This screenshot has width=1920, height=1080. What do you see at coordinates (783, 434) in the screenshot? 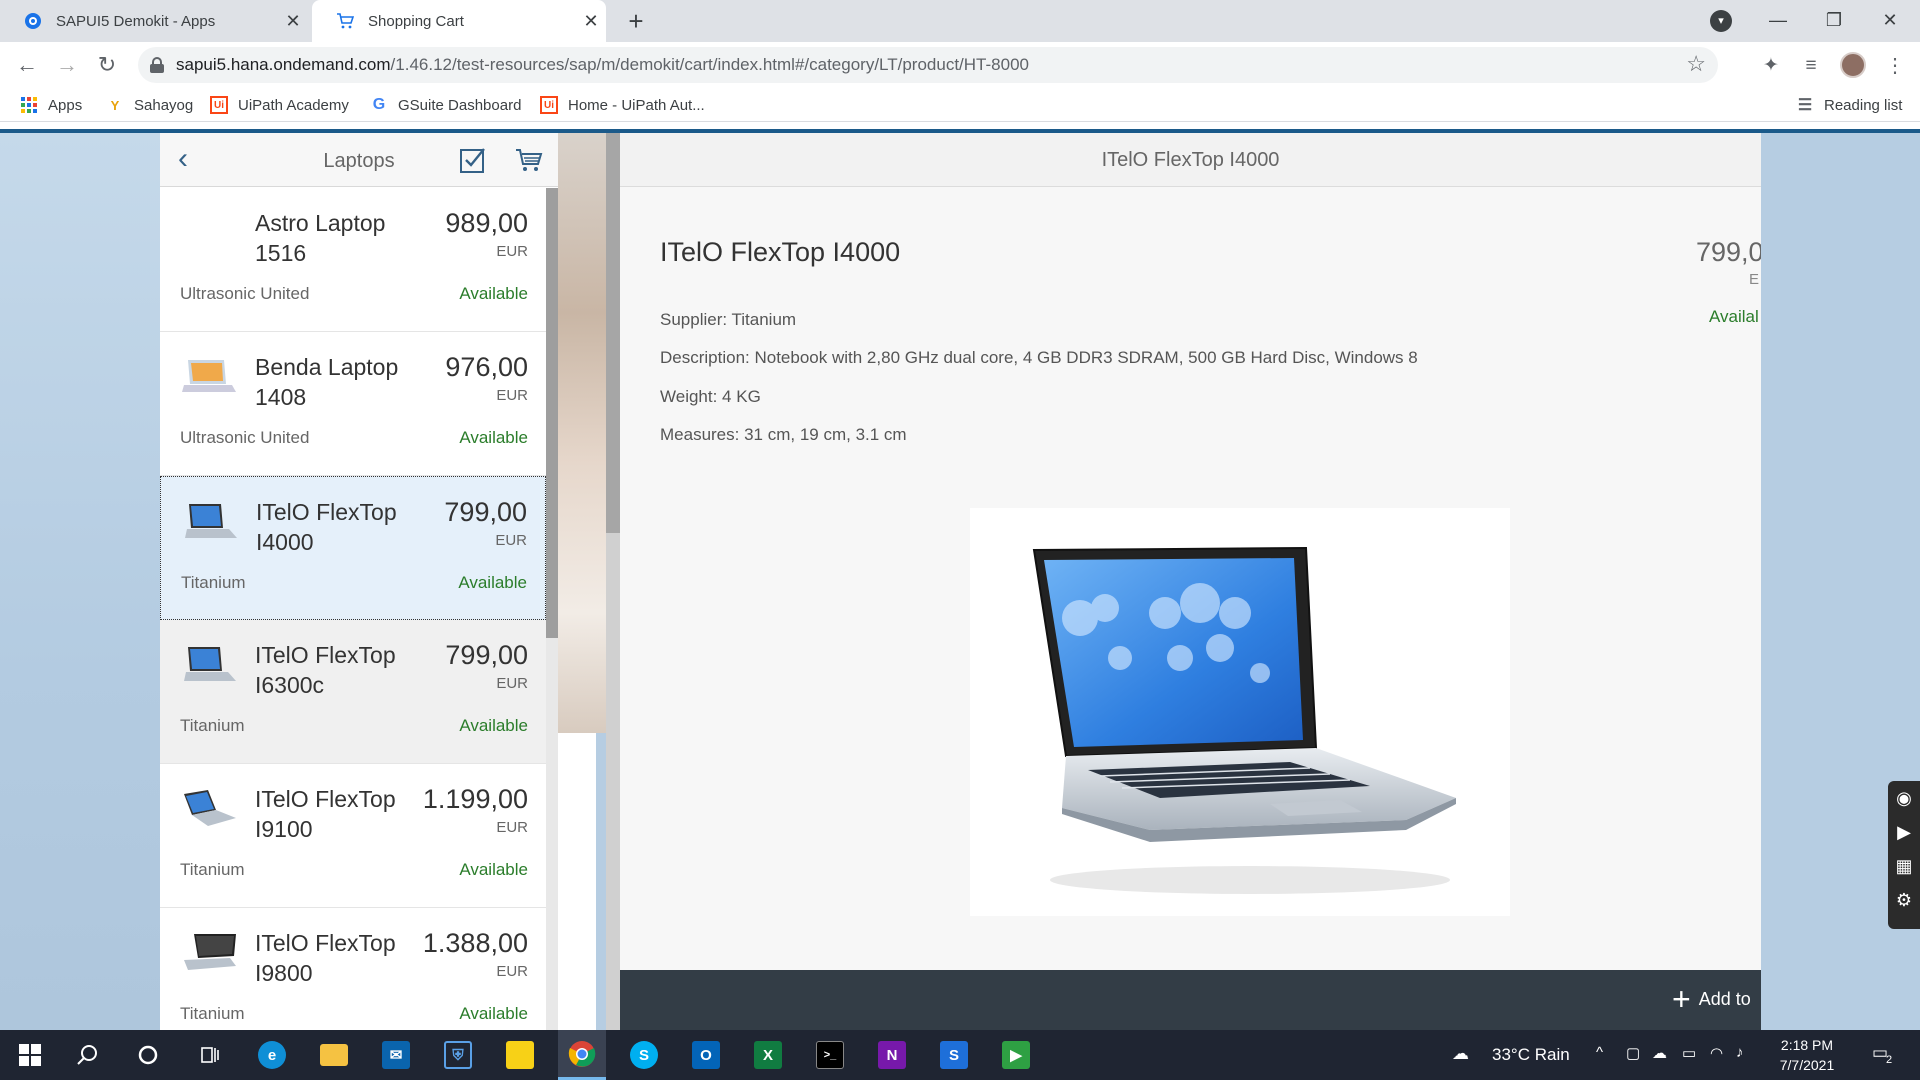
I see `measures-attribute: Measures: 31 cm, 19 cm, 3.1 cm` at bounding box center [783, 434].